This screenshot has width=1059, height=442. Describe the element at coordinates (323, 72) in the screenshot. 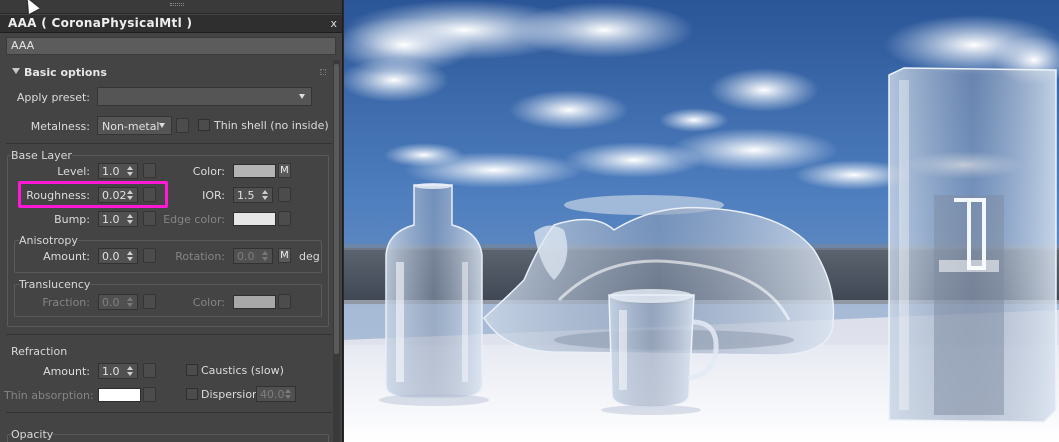

I see `rollout-grip-icon` at that location.